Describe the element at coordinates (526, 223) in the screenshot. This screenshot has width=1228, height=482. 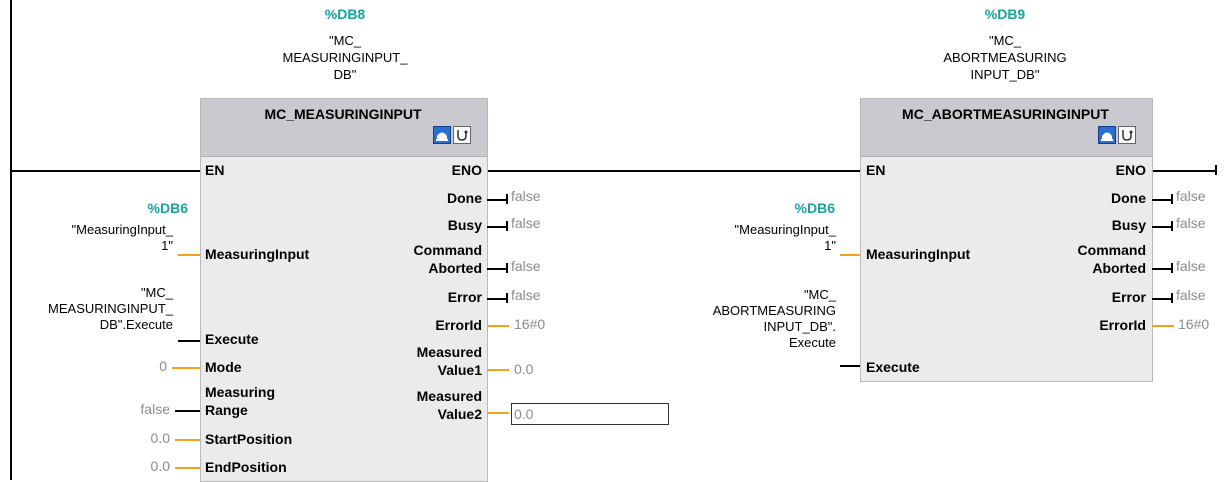
I see `block1-busy-value: false` at that location.